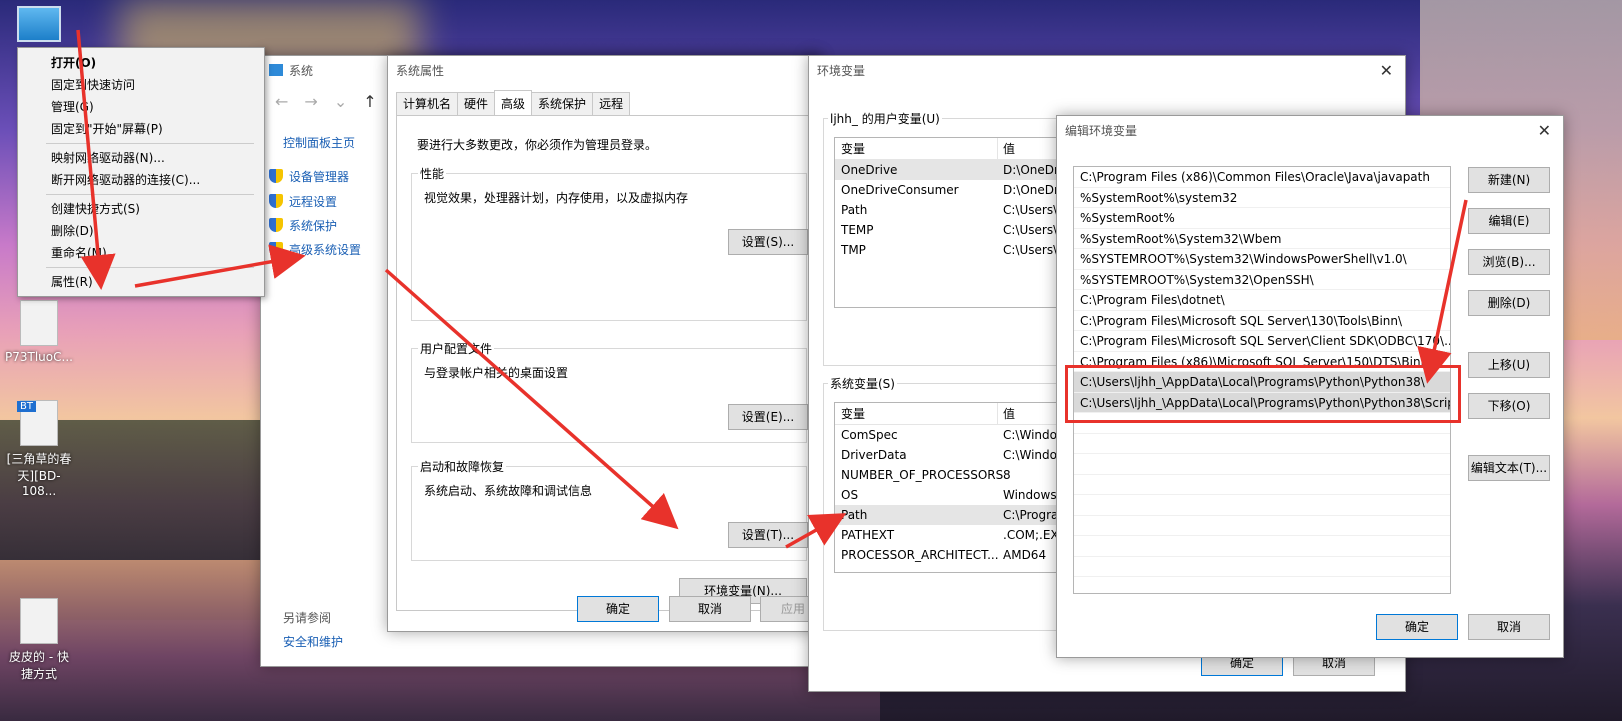 This screenshot has height=721, width=1622. Describe the element at coordinates (949, 455) in the screenshot. I see `variable-row: DriverData C:\Windo` at that location.